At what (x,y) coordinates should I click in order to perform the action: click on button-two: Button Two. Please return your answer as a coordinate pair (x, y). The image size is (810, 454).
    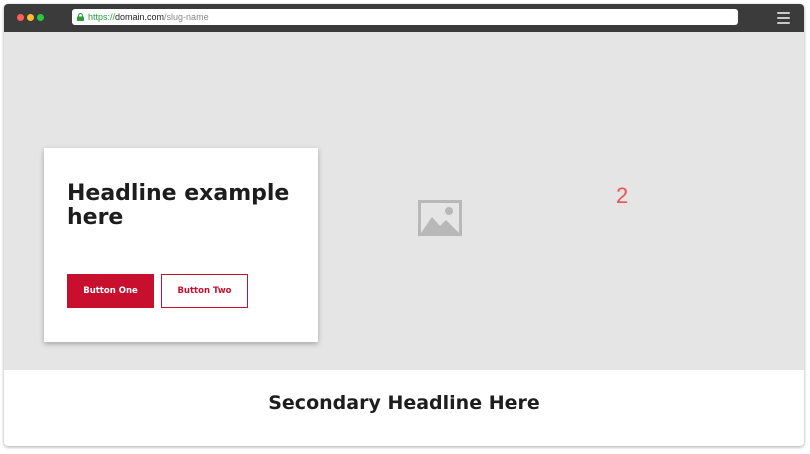
    Looking at the image, I should click on (204, 291).